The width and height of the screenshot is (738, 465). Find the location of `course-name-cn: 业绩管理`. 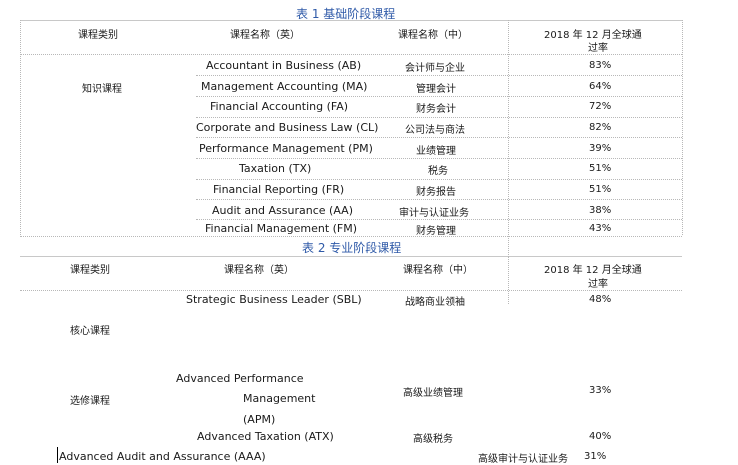

course-name-cn: 业绩管理 is located at coordinates (436, 151).